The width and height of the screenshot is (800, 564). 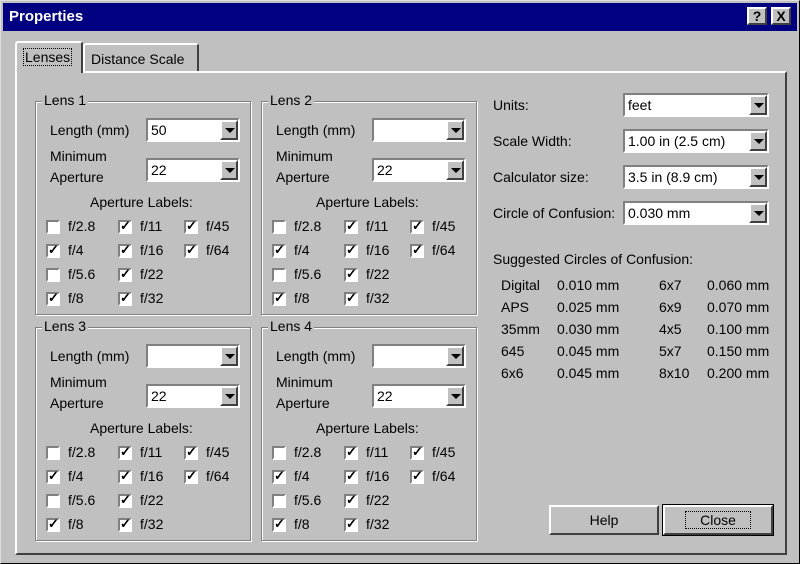 What do you see at coordinates (588, 373) in the screenshot?
I see `format-value: 0.045 mm` at bounding box center [588, 373].